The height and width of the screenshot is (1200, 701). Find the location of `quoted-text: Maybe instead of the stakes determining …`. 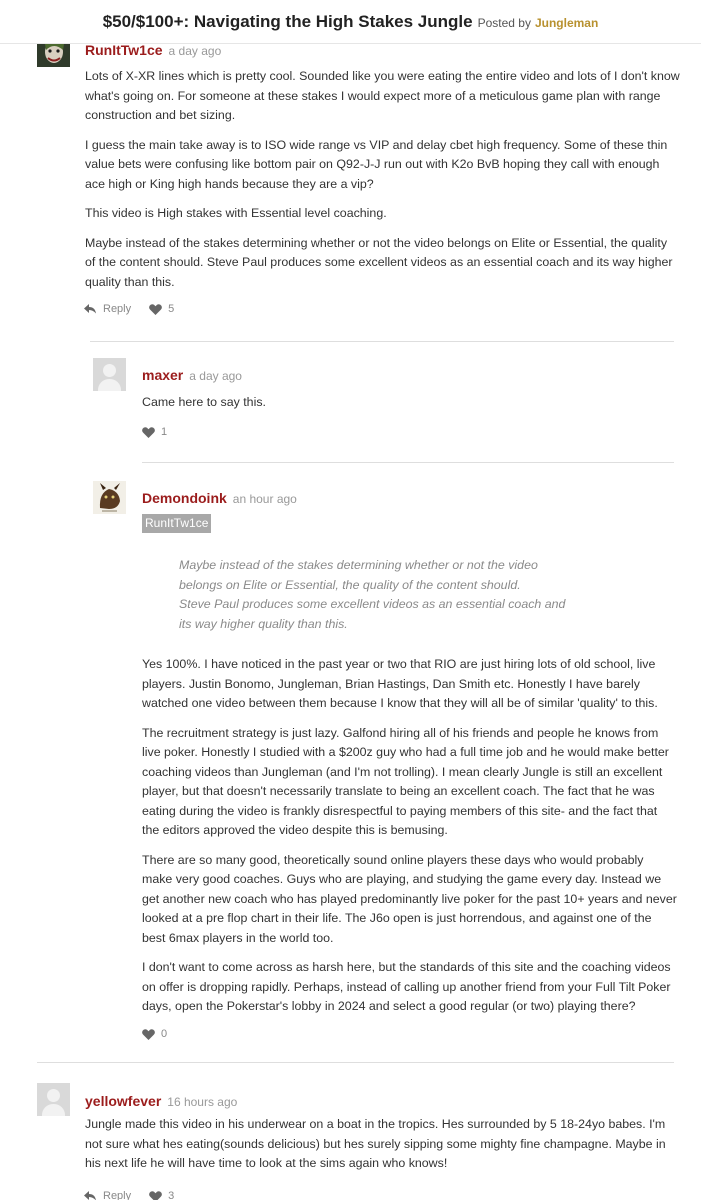

quoted-text: Maybe instead of the stakes determining … is located at coordinates (389, 595).